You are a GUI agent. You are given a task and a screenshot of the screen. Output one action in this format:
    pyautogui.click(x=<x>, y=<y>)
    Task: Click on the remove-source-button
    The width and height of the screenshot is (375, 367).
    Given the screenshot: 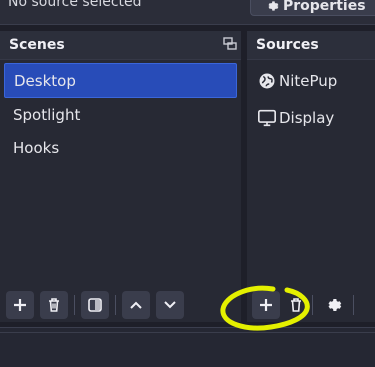 What is the action you would take?
    pyautogui.click(x=296, y=305)
    